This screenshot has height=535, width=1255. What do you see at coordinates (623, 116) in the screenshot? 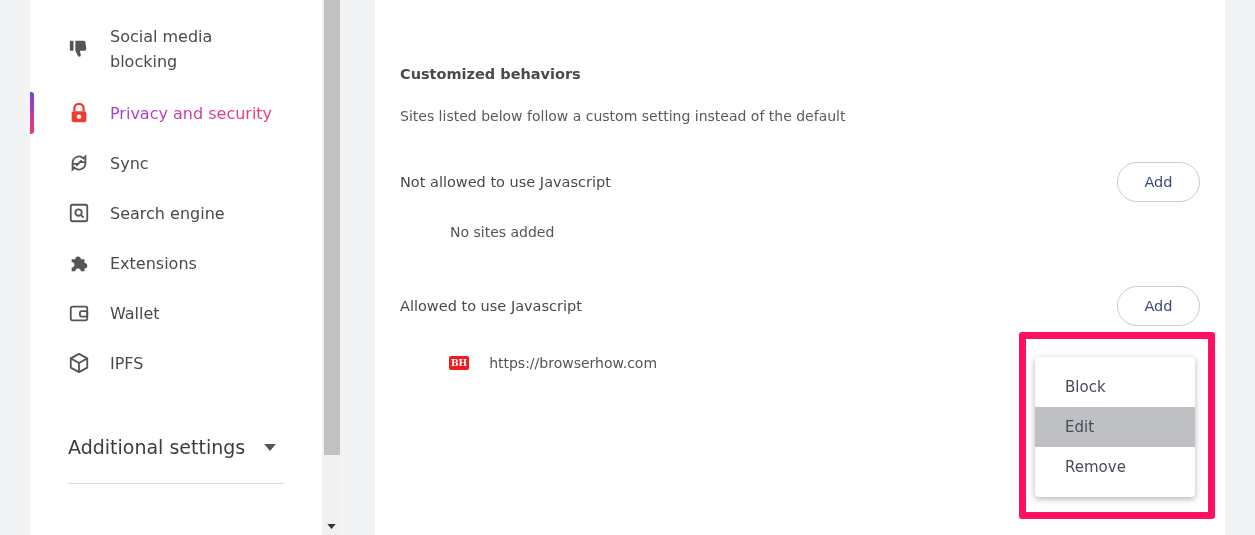
I see `section-description: Sites listed below follow a custom setting instead of the default` at bounding box center [623, 116].